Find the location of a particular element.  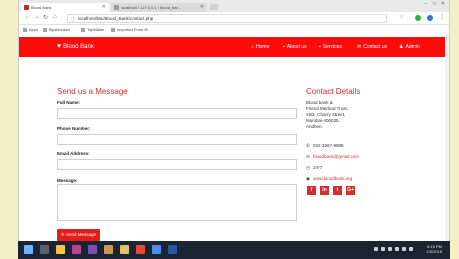

message-label: Message: is located at coordinates (67, 180).